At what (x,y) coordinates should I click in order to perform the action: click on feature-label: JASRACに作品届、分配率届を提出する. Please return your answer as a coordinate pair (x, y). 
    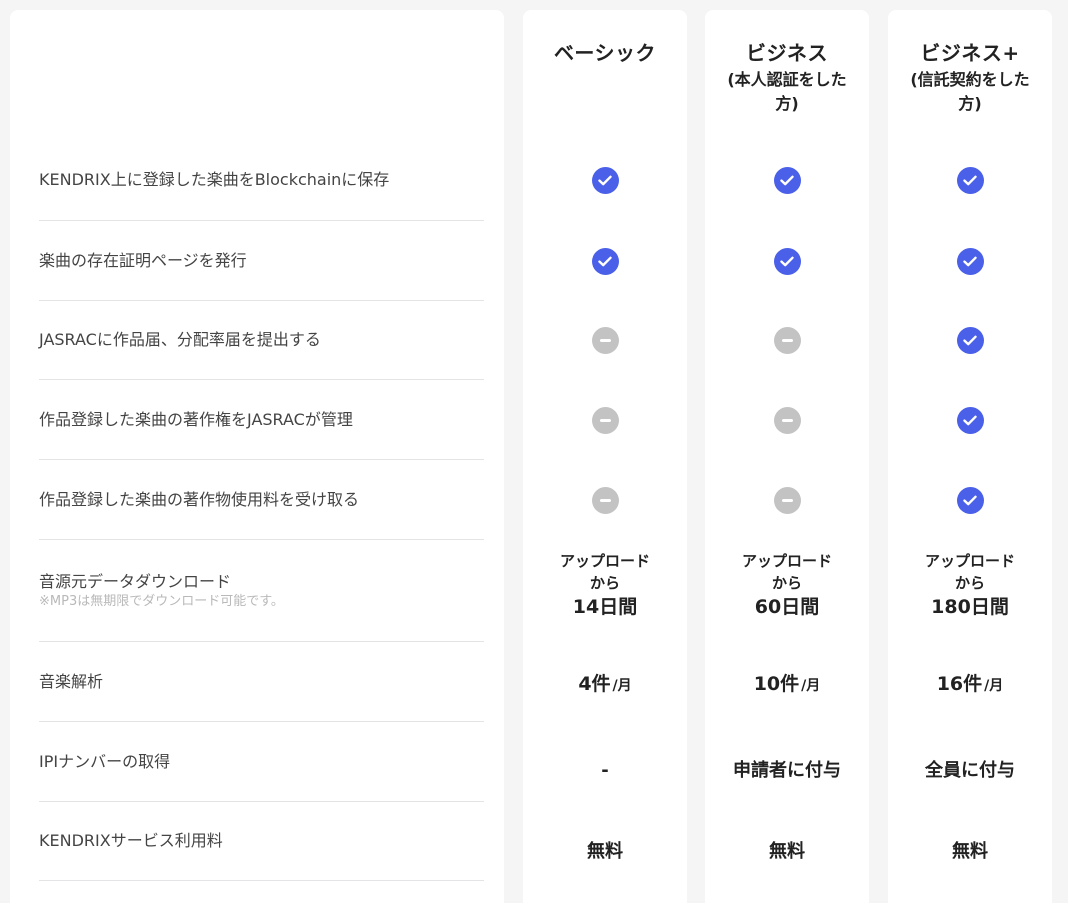
    Looking at the image, I should click on (180, 339).